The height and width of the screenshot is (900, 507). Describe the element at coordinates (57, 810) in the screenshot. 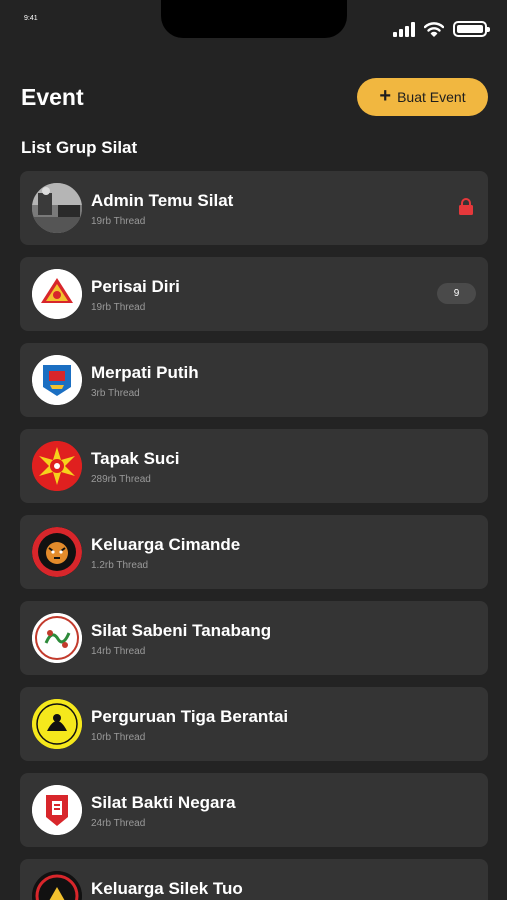

I see `bakti-negara-logo-icon` at that location.